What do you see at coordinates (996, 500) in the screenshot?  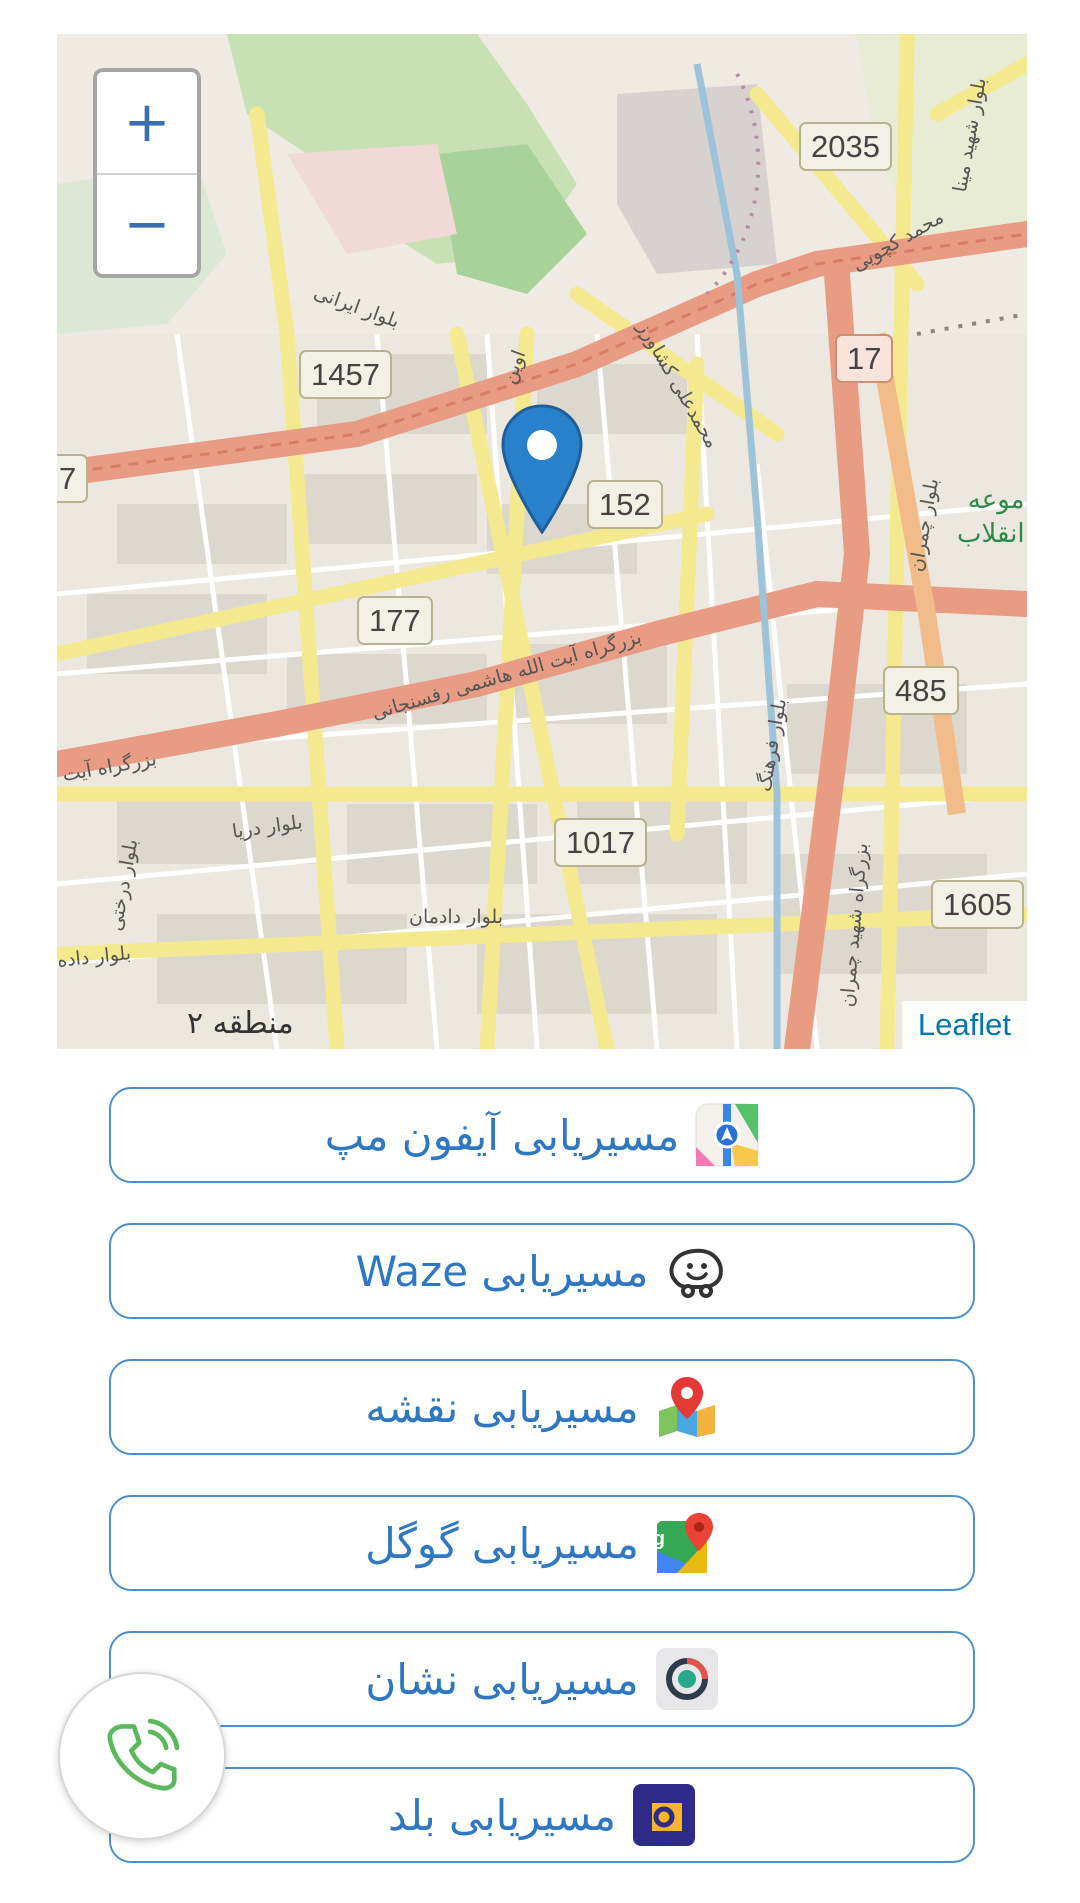 I see `park-label-line: موعه` at bounding box center [996, 500].